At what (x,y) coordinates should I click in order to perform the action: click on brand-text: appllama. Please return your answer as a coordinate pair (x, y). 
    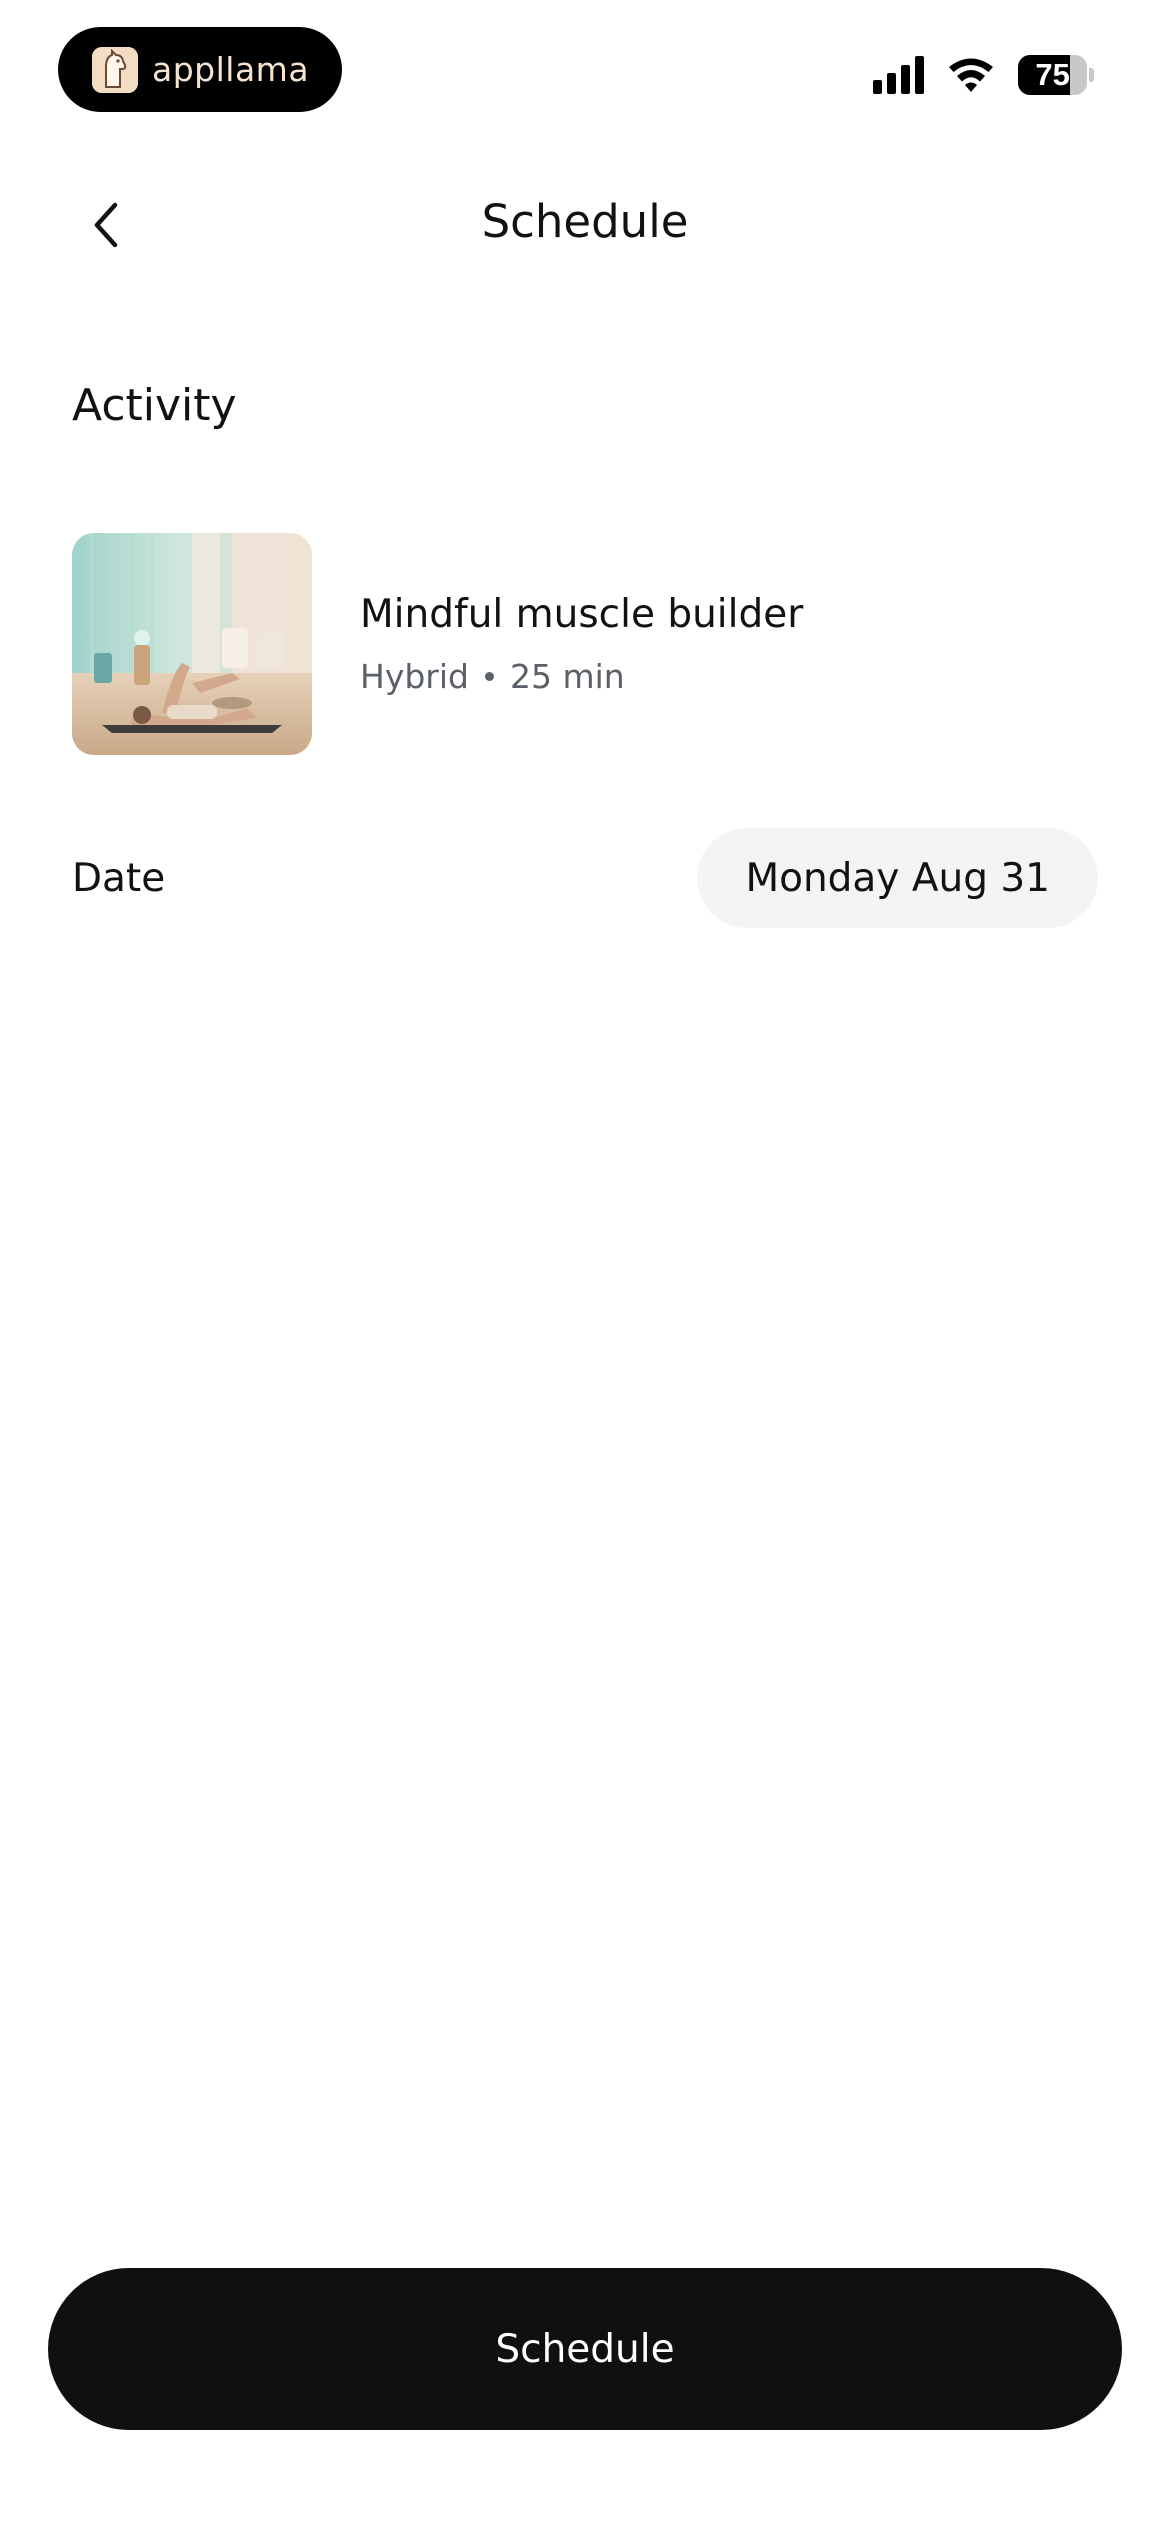
    Looking at the image, I should click on (231, 69).